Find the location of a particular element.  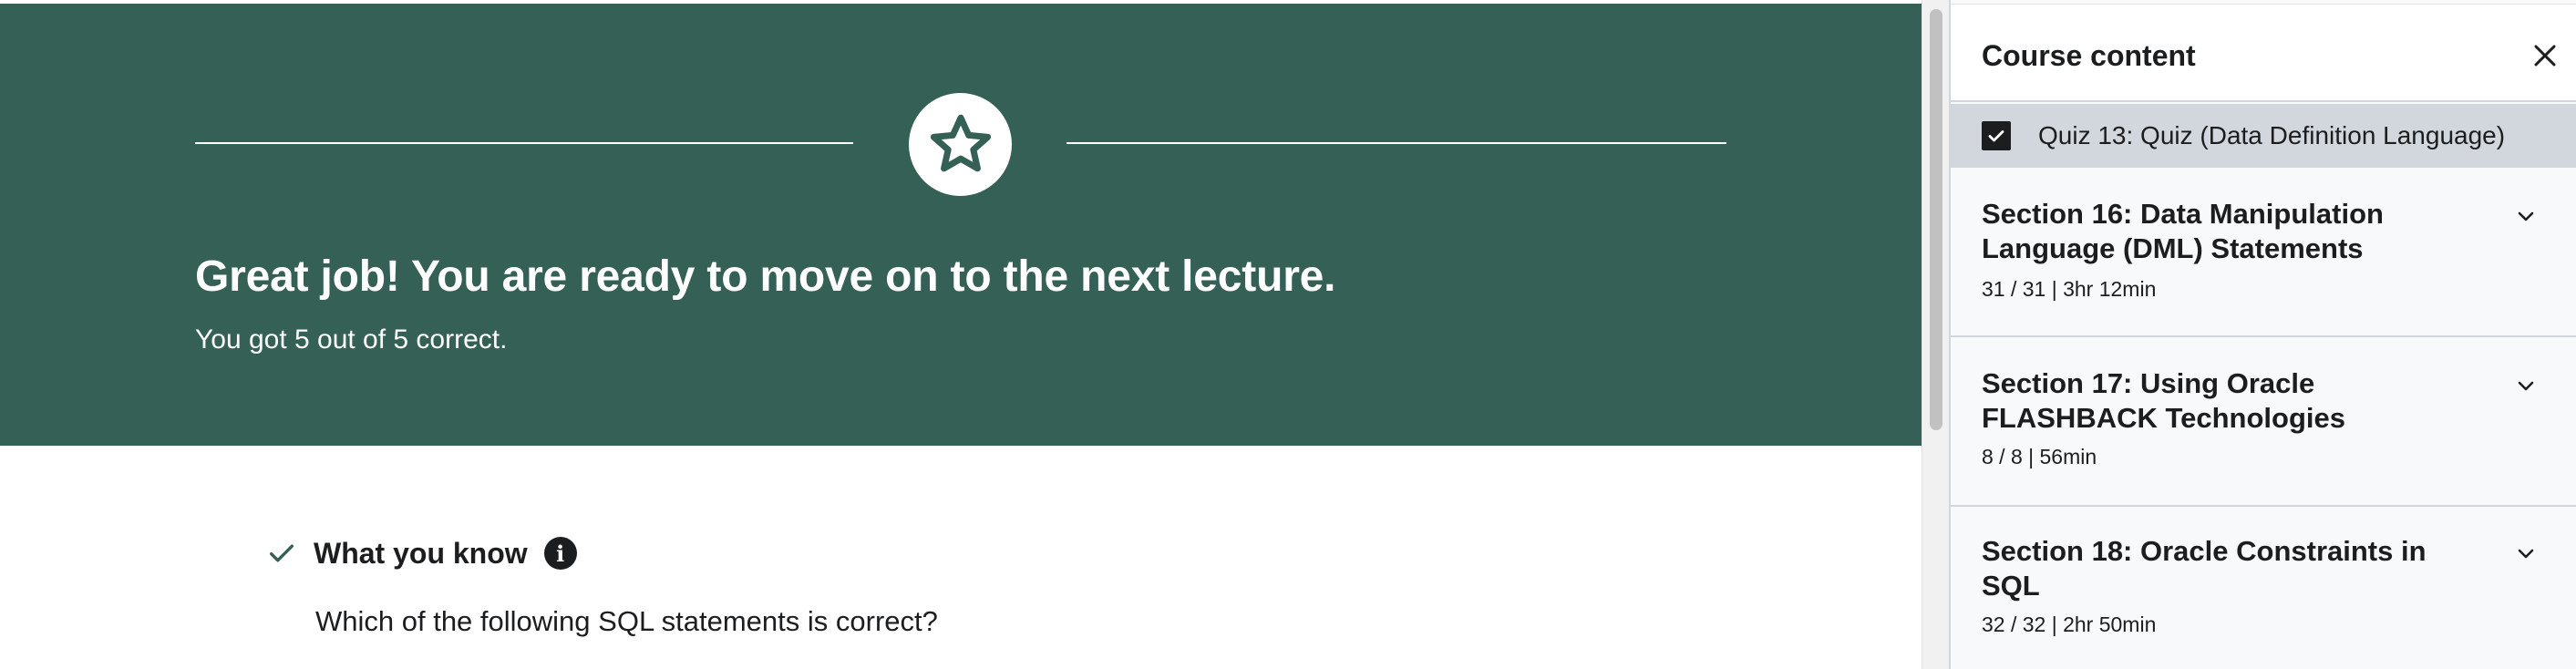

section-progress: 31 / 31 | 3hr 12min is located at coordinates (2069, 289).